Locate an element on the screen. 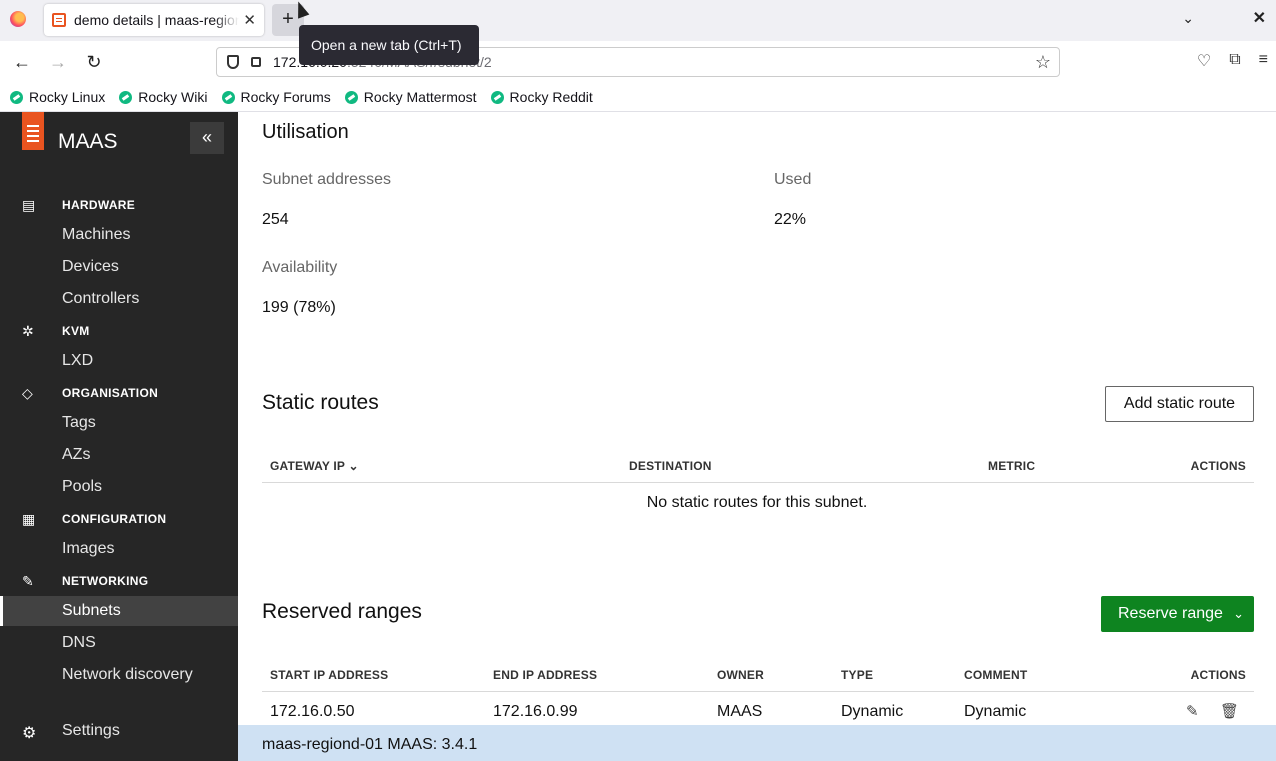  section-organisation: ◇ ORGANISATION is located at coordinates (119, 393).